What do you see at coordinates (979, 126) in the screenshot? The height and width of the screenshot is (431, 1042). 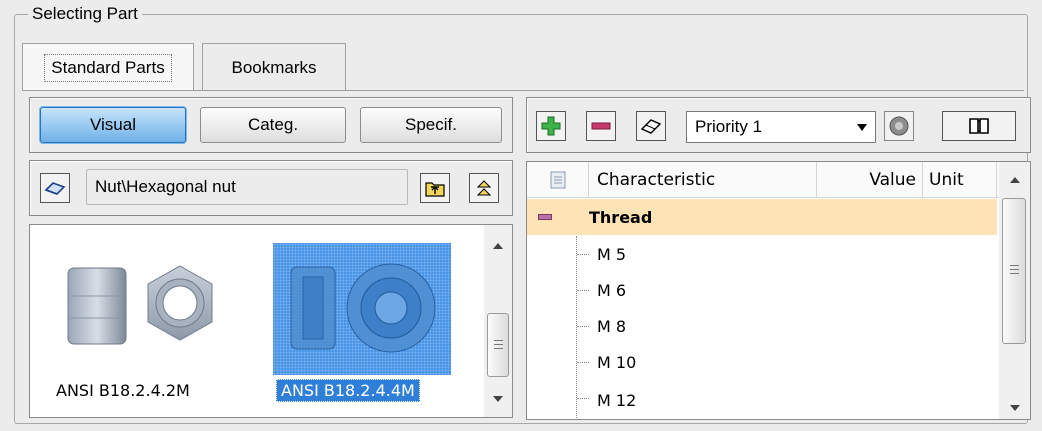 I see `book-icon` at bounding box center [979, 126].